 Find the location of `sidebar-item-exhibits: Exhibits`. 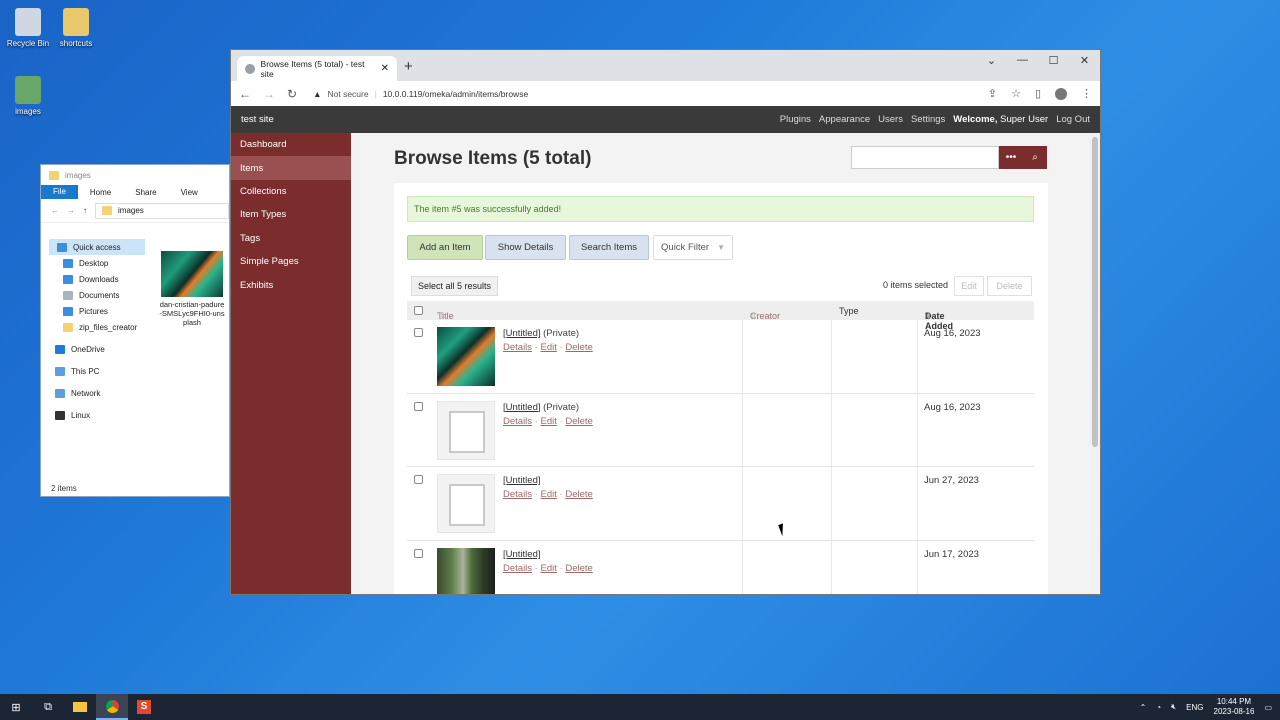

sidebar-item-exhibits: Exhibits is located at coordinates (291, 284).